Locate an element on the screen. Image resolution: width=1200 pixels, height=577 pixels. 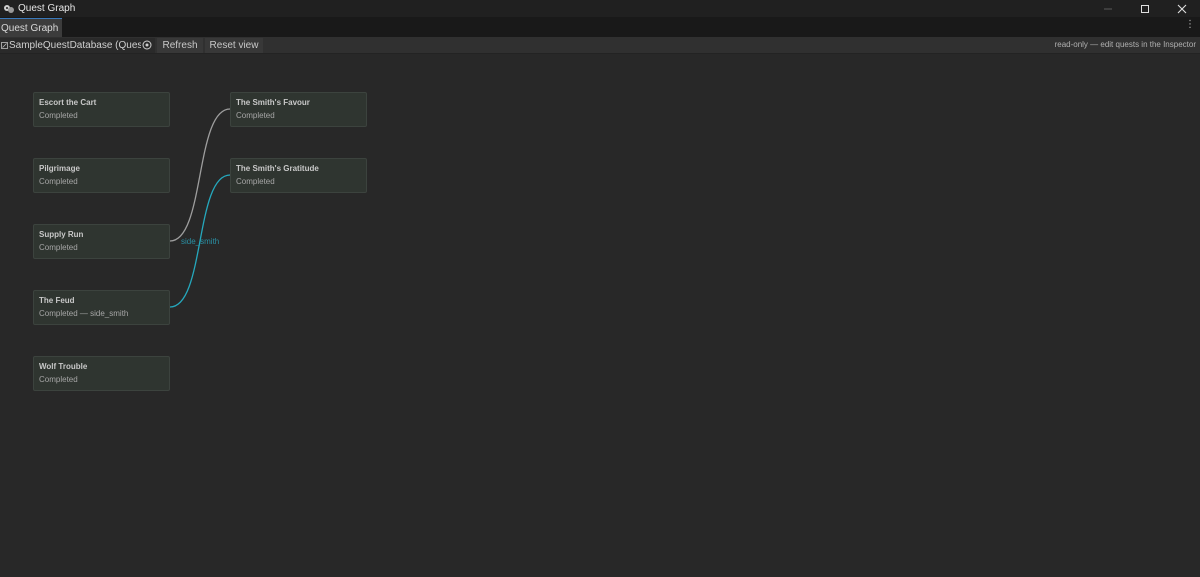
quest-status: Completed — side_smith is located at coordinates (84, 313).